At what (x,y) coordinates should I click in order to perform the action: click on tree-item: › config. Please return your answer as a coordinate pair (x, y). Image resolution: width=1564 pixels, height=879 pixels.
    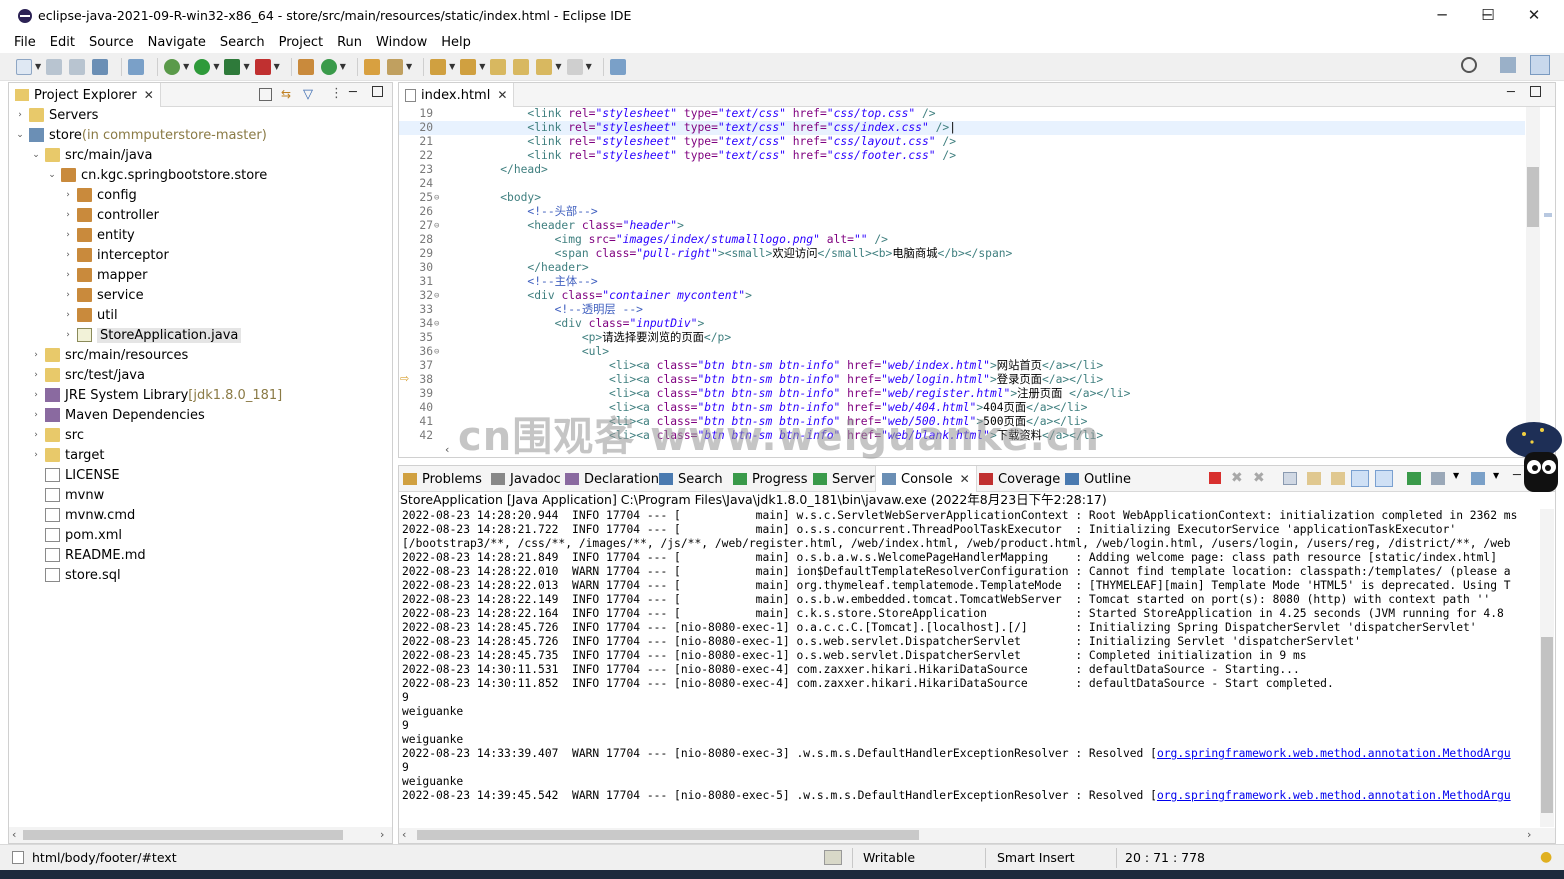
    Looking at the image, I should click on (100, 195).